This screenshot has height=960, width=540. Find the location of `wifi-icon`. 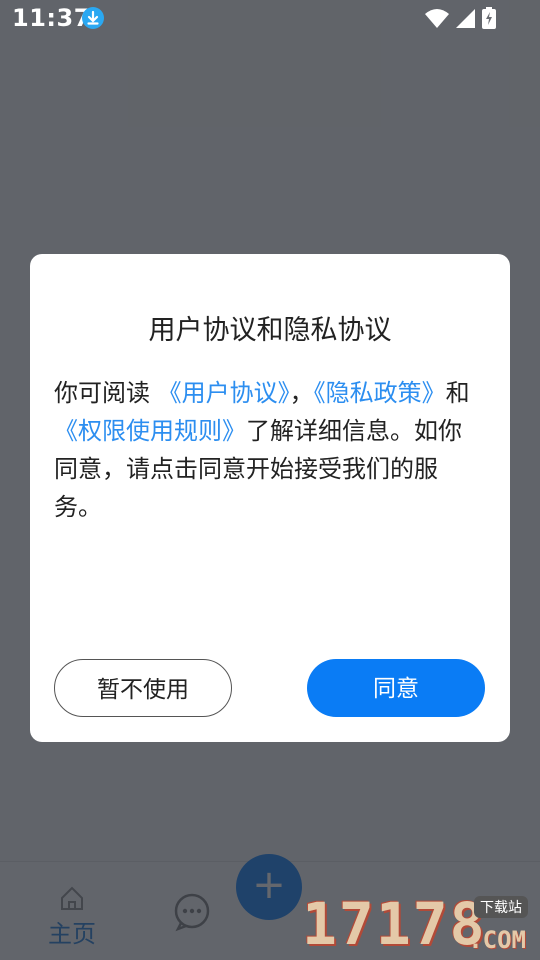

wifi-icon is located at coordinates (437, 18).